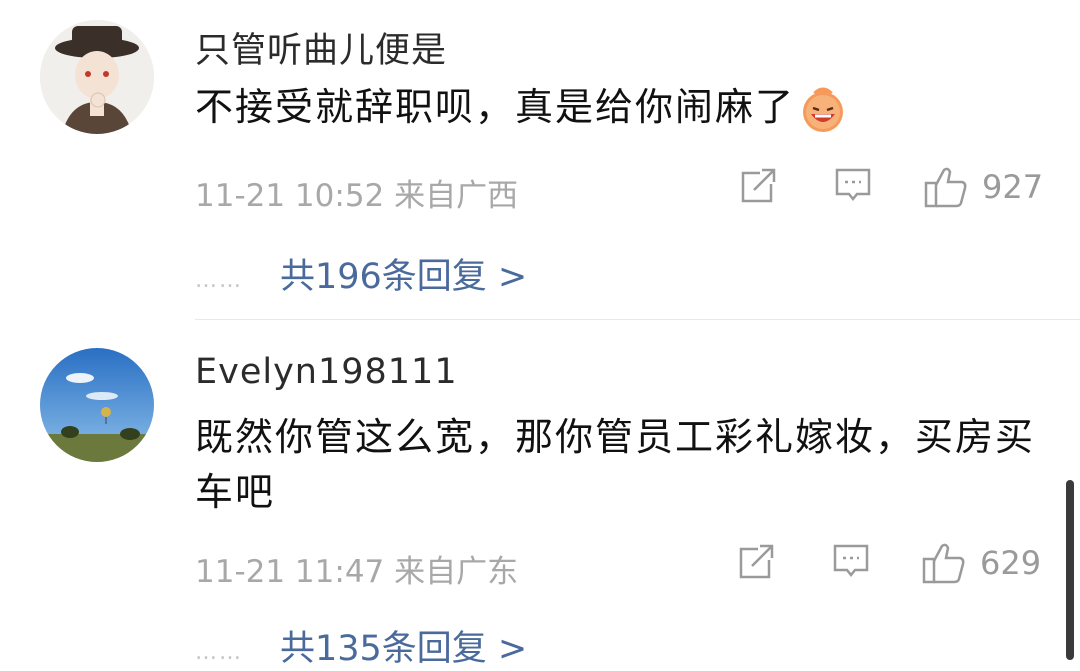 The width and height of the screenshot is (1080, 671). What do you see at coordinates (321, 47) in the screenshot?
I see `username: 只管听曲儿便是` at bounding box center [321, 47].